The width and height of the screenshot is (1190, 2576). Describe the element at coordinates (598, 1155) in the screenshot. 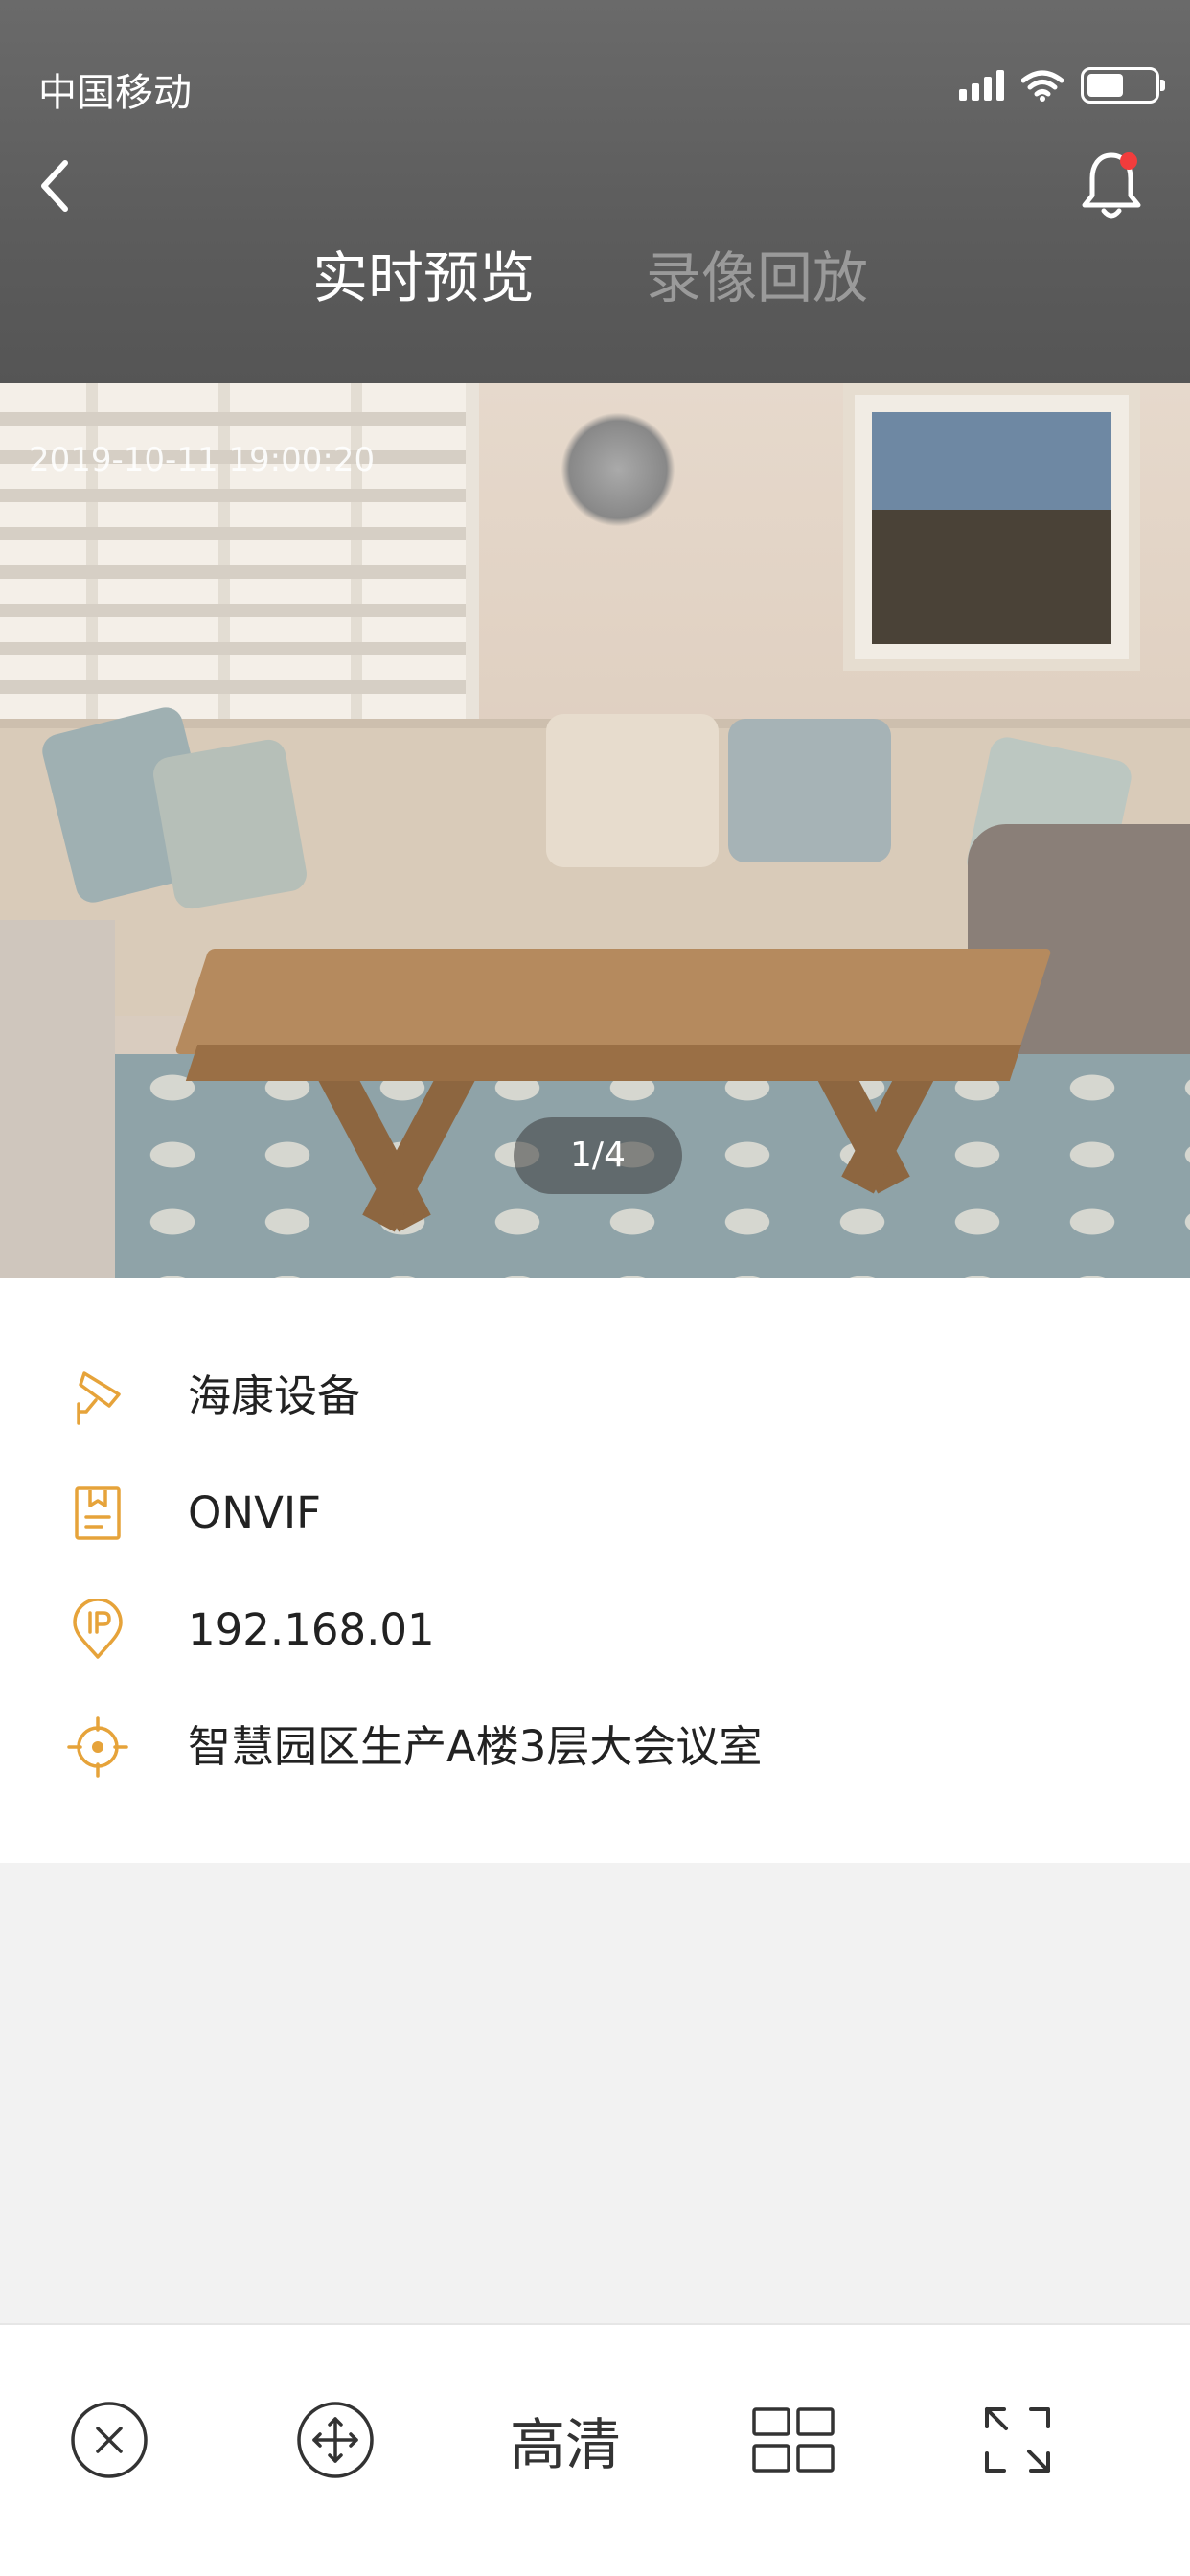

I see `camera-pager: 1/4` at that location.